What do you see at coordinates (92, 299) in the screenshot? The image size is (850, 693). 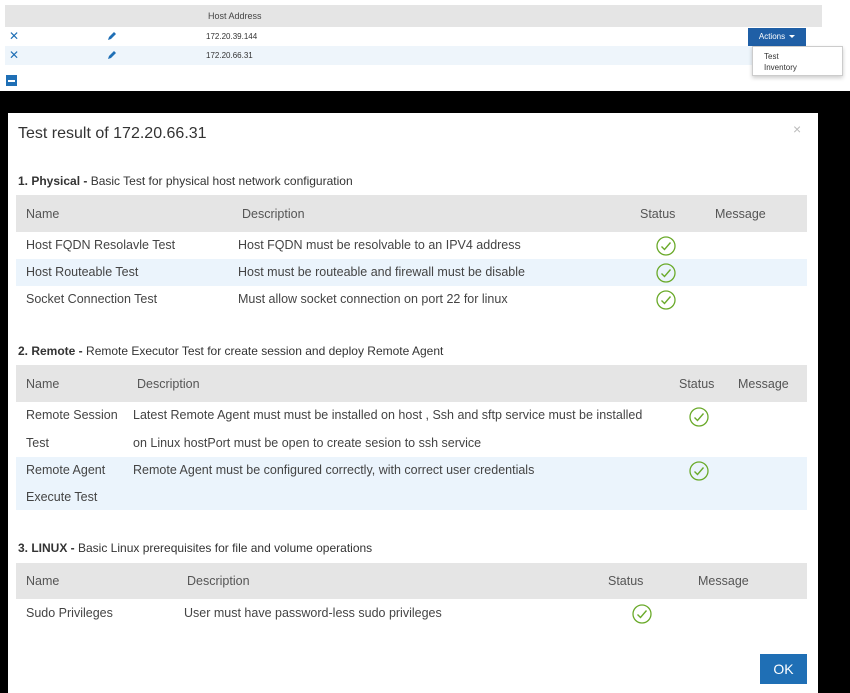 I see `test-name: Socket Connection Test` at bounding box center [92, 299].